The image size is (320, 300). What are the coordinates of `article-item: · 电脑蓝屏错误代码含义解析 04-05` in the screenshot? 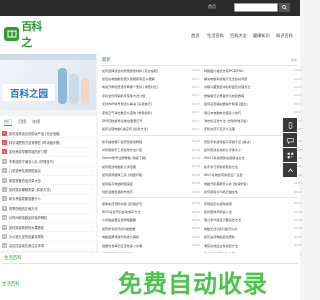 It's located at (150, 237).